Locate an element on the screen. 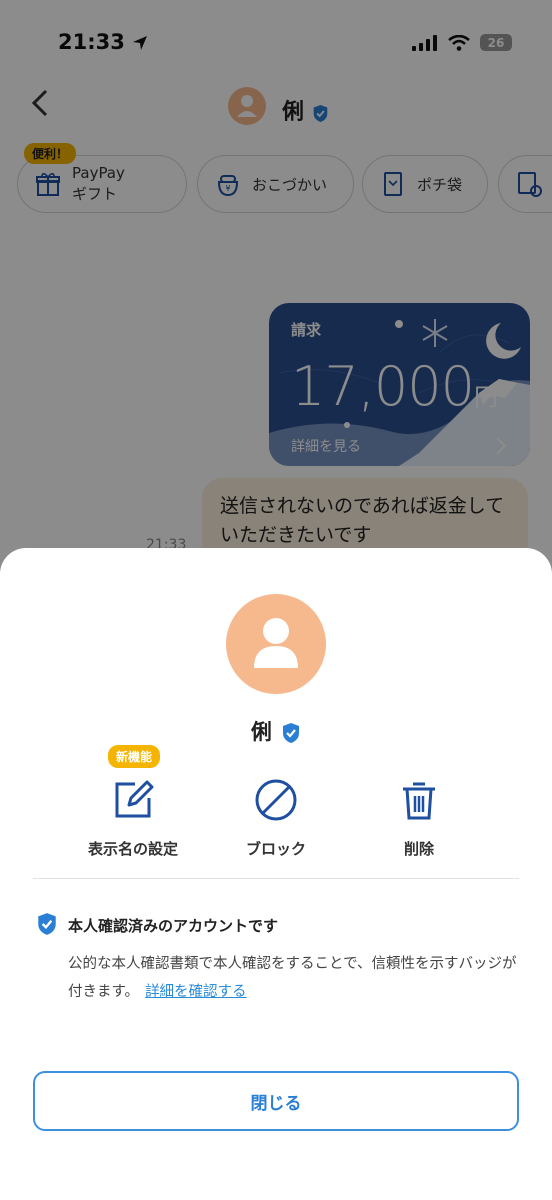  verified-badge-icon is located at coordinates (291, 733).